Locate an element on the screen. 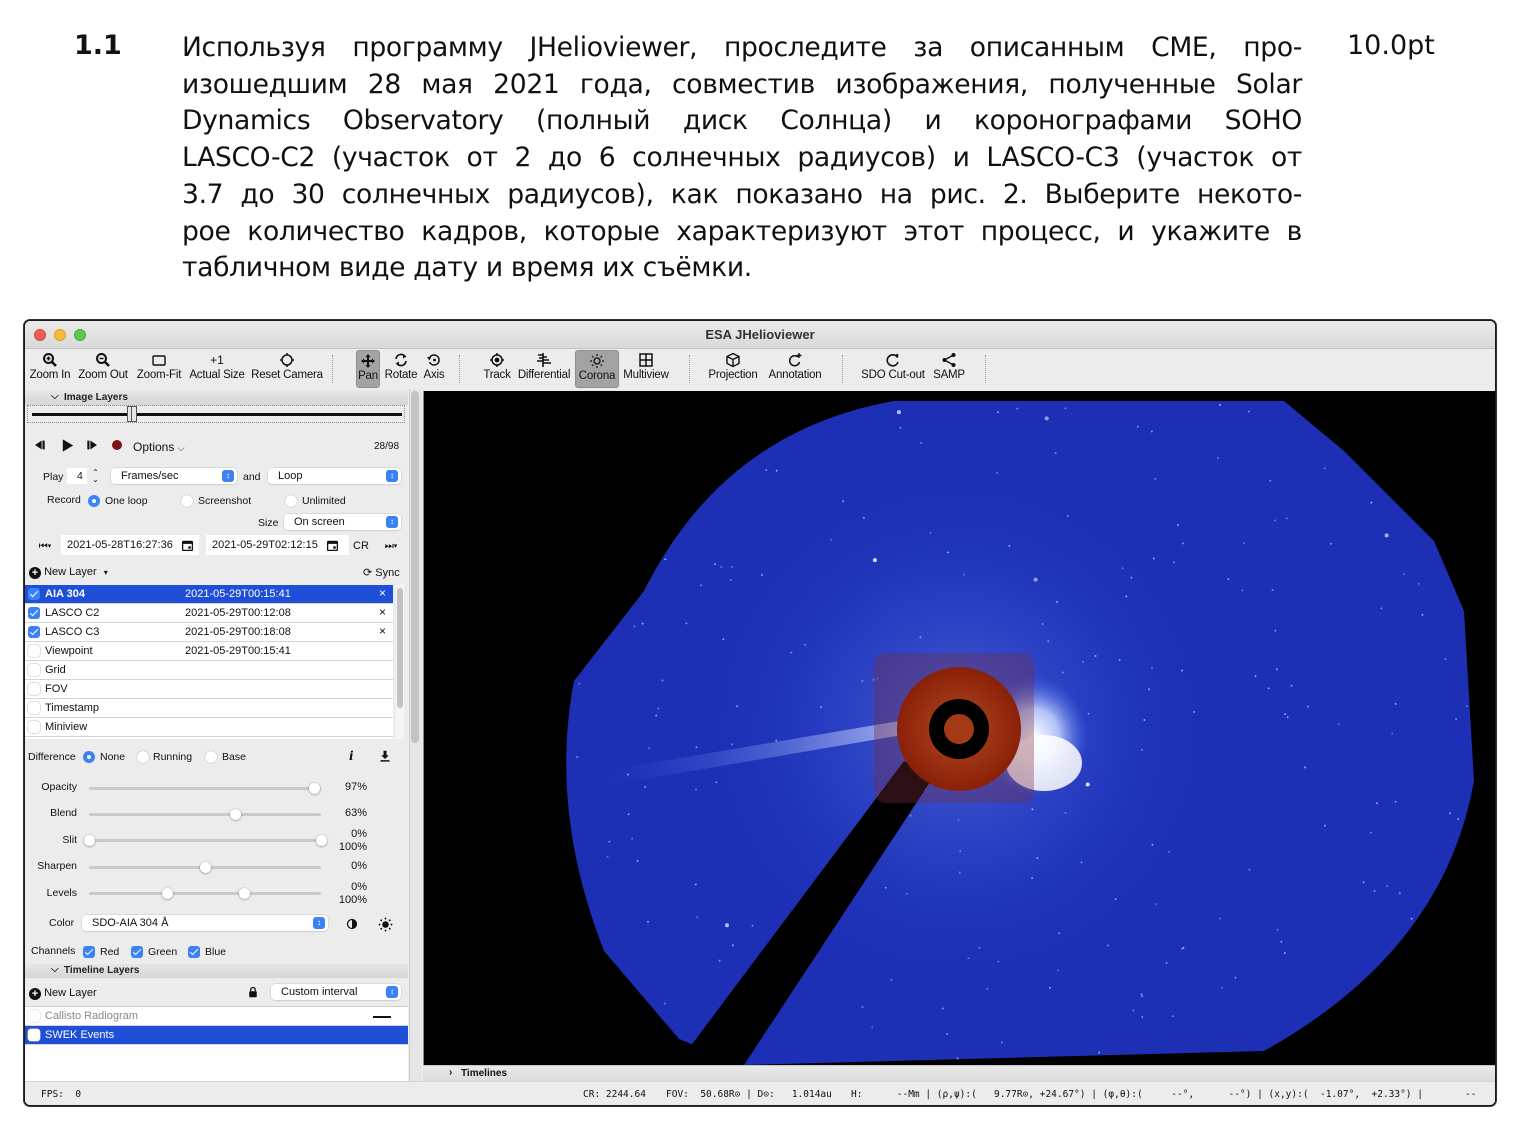  record-button is located at coordinates (117, 445).